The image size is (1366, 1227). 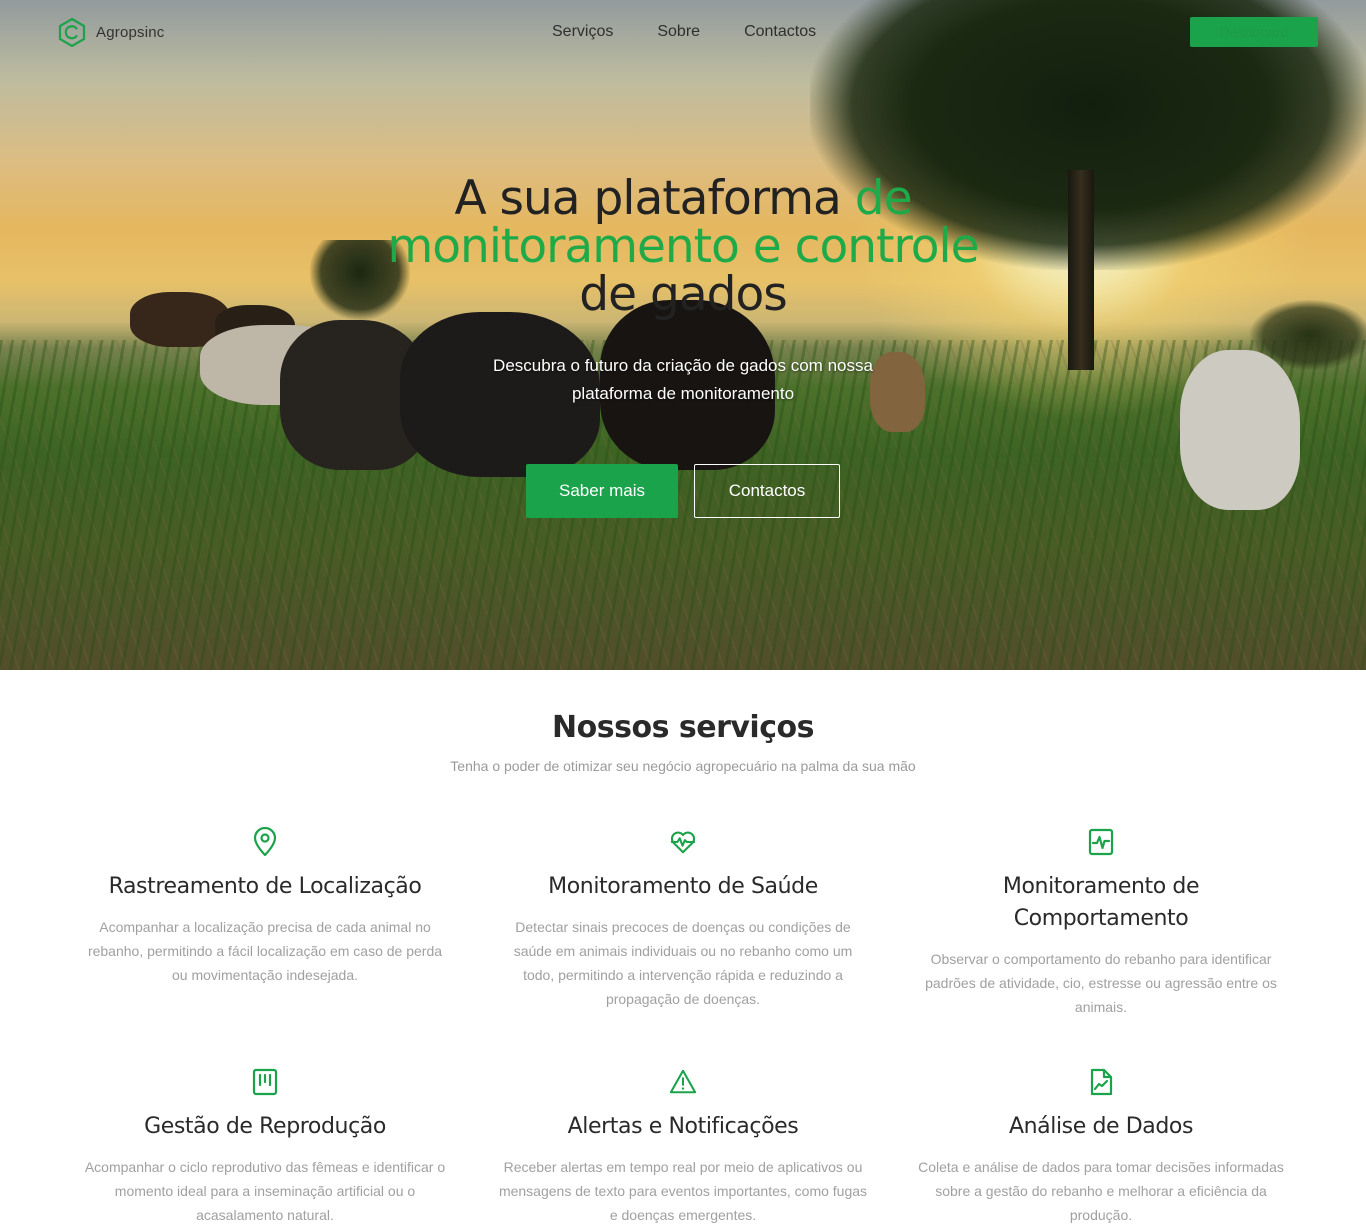 What do you see at coordinates (683, 842) in the screenshot?
I see `heart-pulse-icon` at bounding box center [683, 842].